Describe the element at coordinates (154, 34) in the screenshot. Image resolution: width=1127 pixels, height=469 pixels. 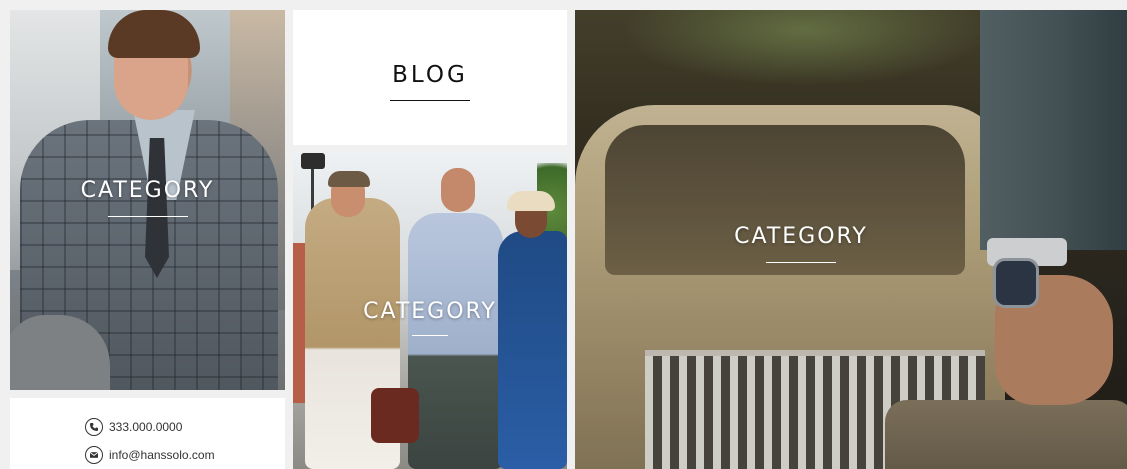
I see `hair` at that location.